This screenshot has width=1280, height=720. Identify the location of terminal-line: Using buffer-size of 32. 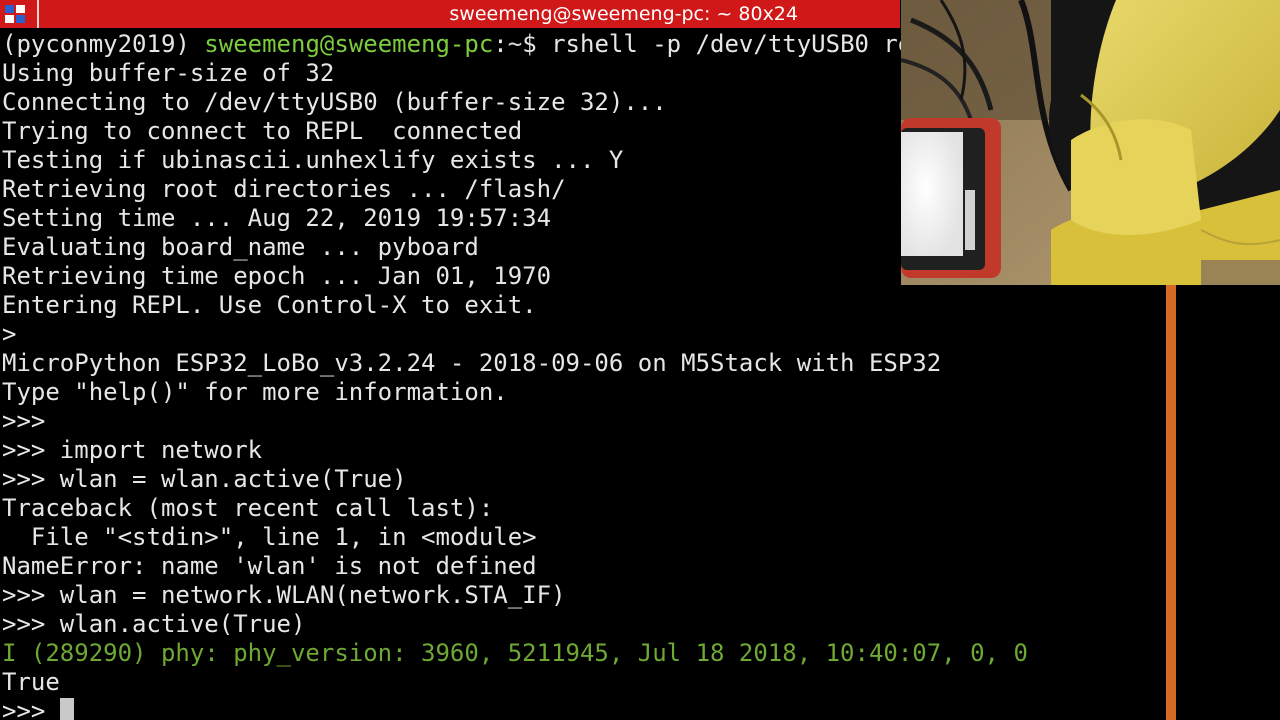
(168, 73).